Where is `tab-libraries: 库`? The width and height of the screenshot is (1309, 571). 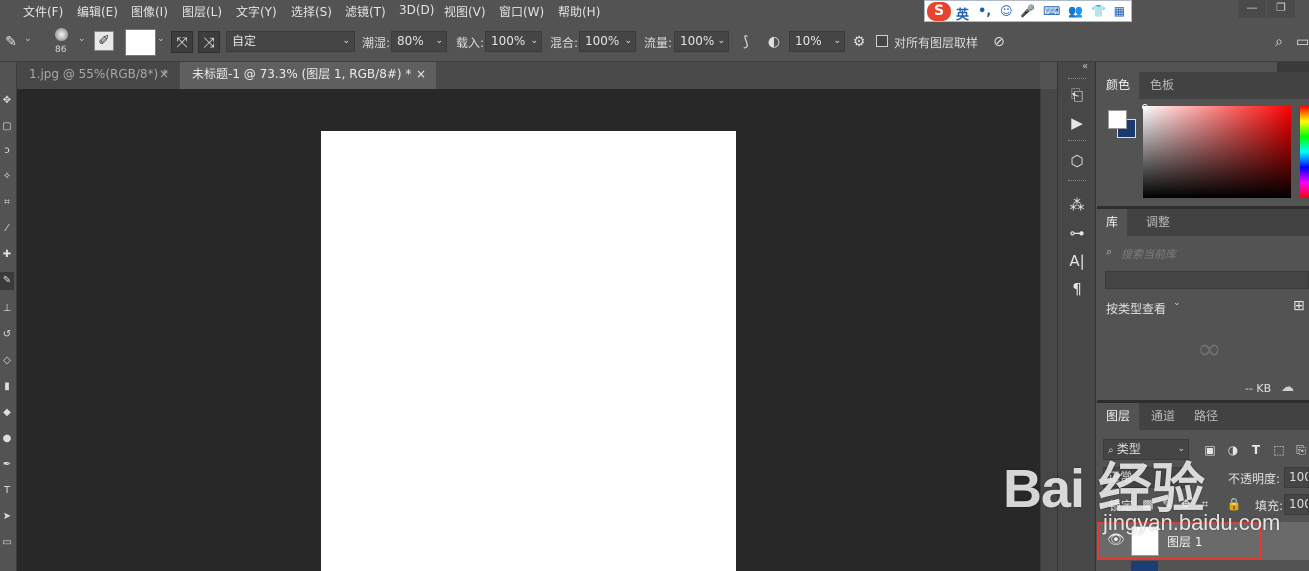 tab-libraries: 库 is located at coordinates (1112, 222).